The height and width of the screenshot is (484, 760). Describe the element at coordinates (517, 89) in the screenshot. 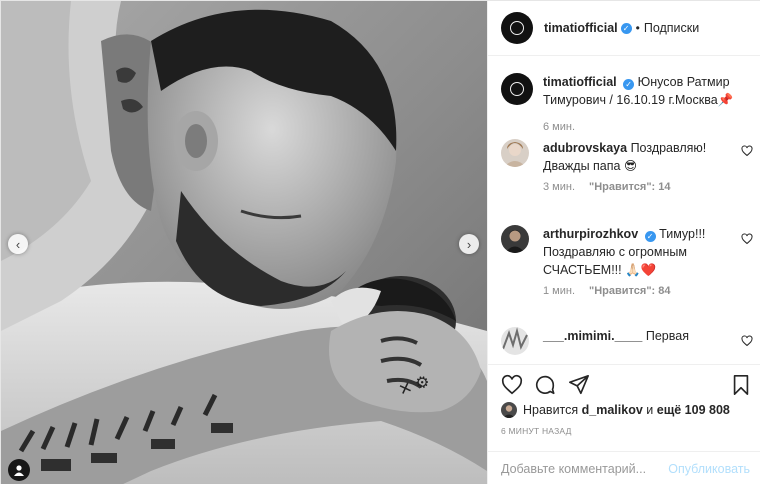

I see `caption-avatar` at that location.